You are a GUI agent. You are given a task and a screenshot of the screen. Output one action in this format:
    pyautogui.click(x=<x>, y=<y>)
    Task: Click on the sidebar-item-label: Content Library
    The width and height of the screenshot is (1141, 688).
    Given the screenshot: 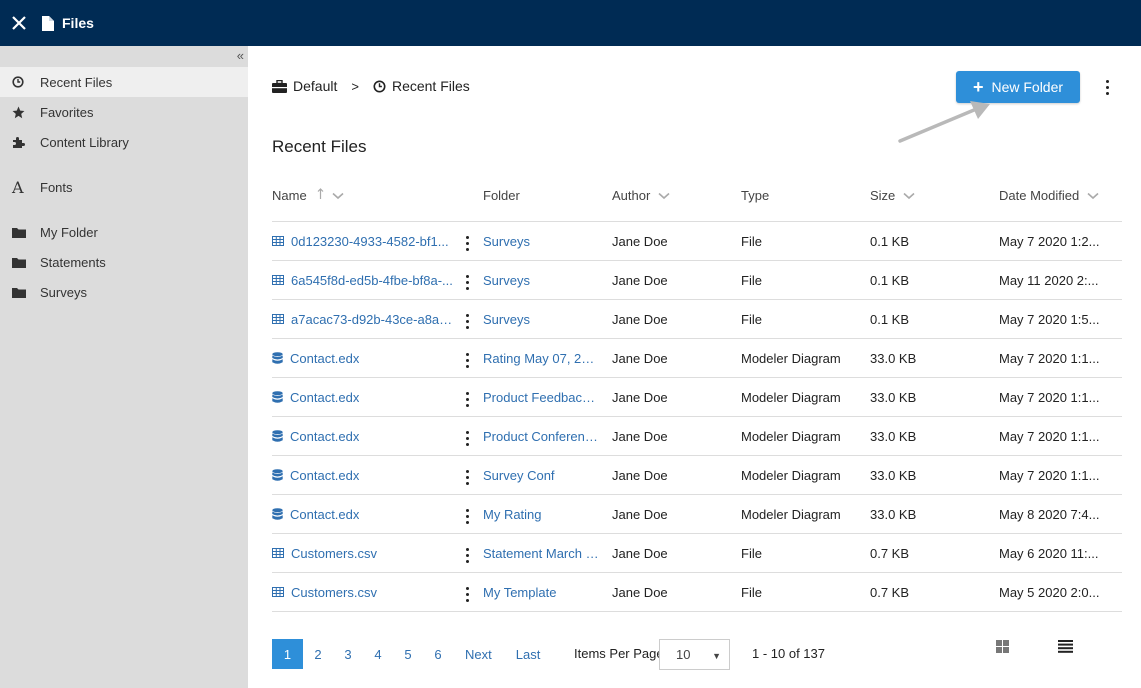 What is the action you would take?
    pyautogui.click(x=84, y=142)
    